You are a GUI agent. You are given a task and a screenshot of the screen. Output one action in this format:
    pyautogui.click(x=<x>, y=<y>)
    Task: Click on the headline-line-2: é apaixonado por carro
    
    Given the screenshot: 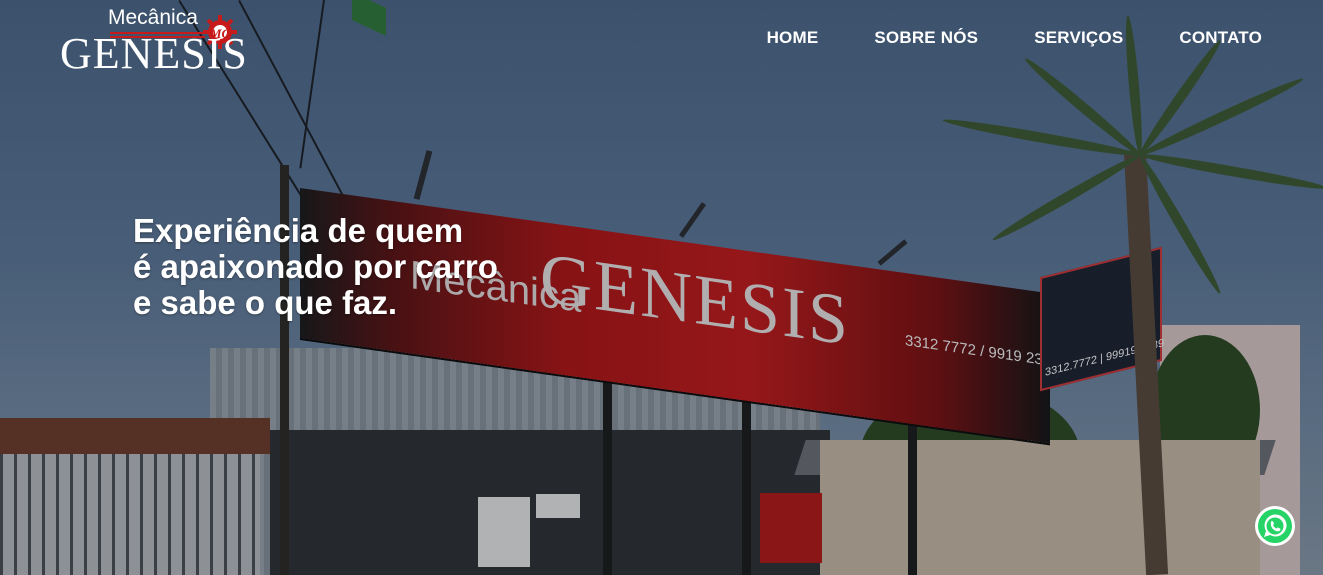 What is the action you would take?
    pyautogui.click(x=315, y=266)
    